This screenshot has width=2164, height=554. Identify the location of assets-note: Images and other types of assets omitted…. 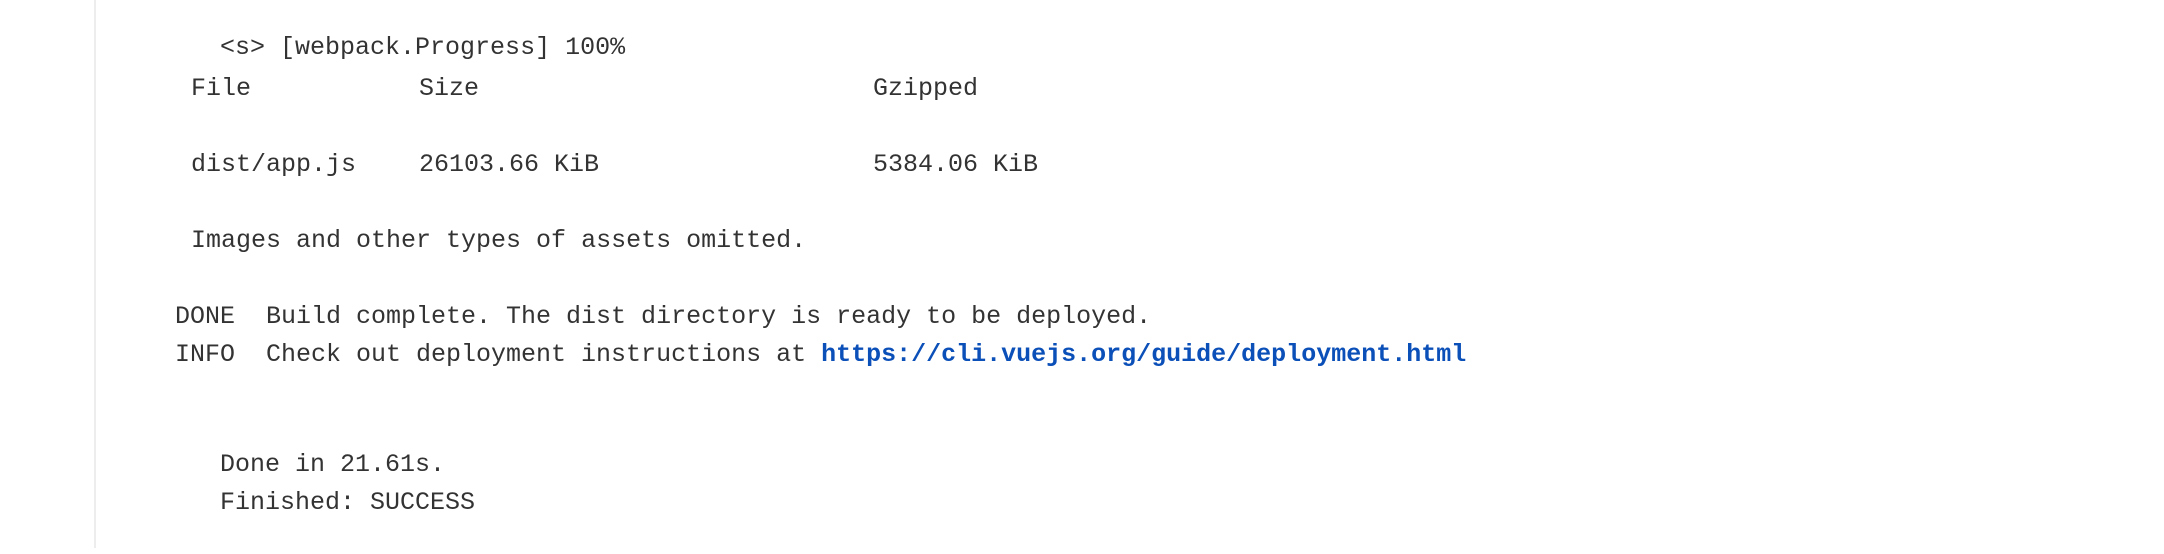
(499, 240).